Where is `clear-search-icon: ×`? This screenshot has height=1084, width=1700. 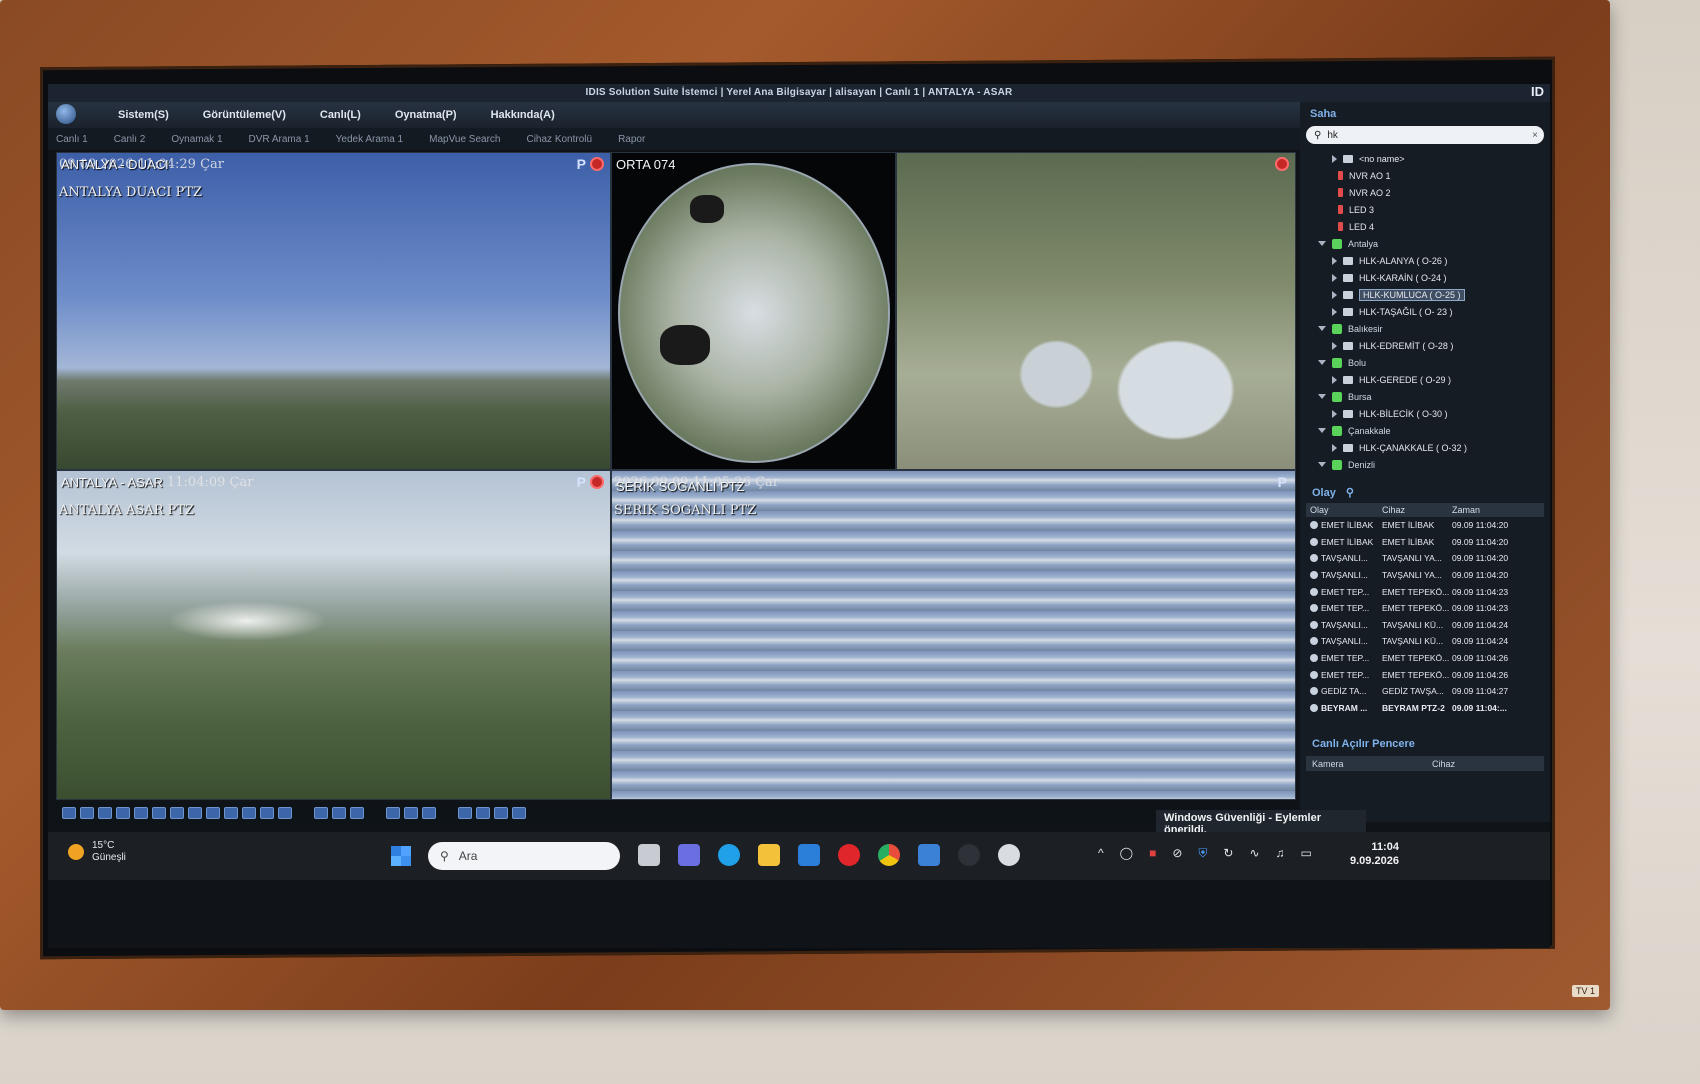 clear-search-icon: × is located at coordinates (1535, 135).